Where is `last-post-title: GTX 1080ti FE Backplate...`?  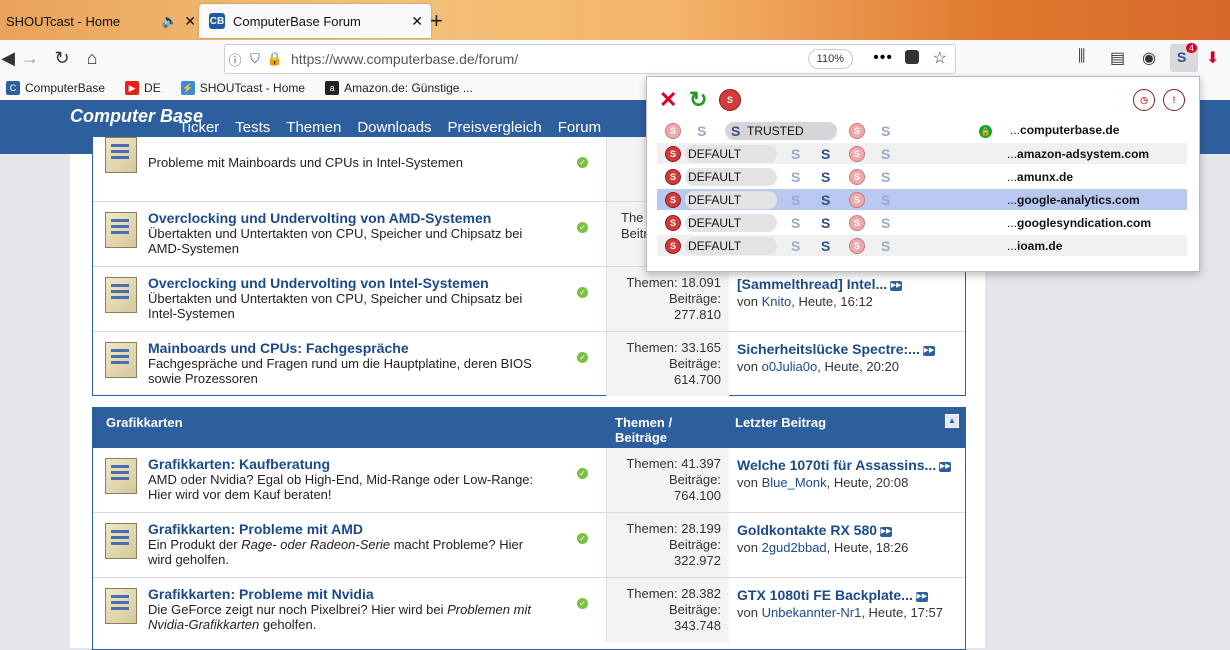
last-post-title: GTX 1080ti FE Backplate... is located at coordinates (825, 595).